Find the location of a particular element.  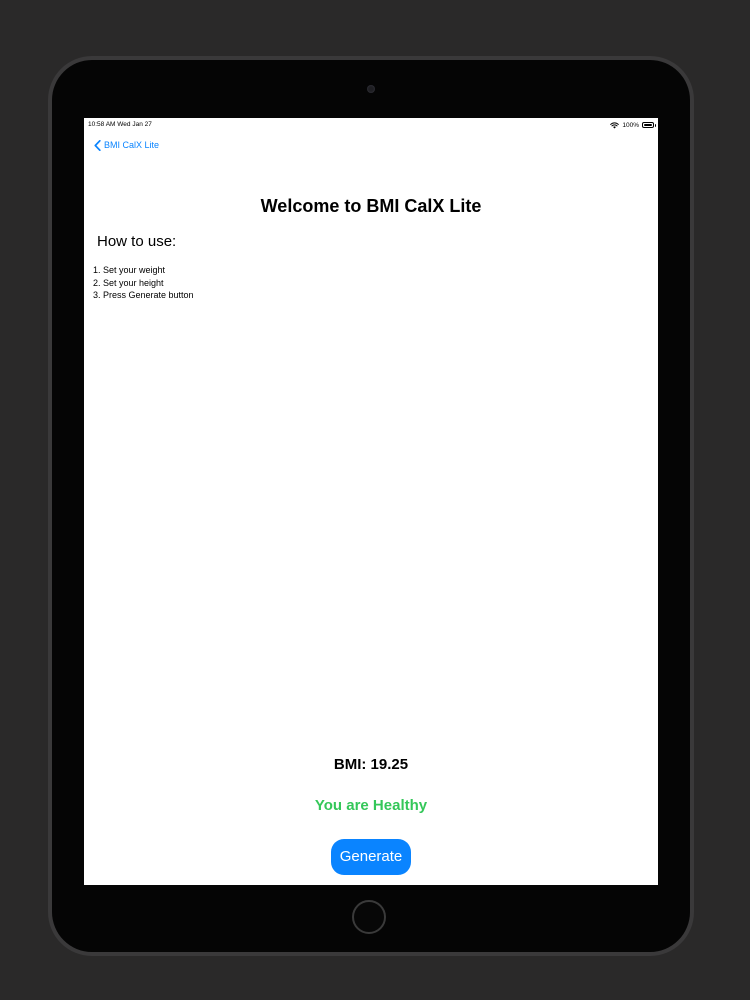

status-indicators: 100% is located at coordinates (633, 125).